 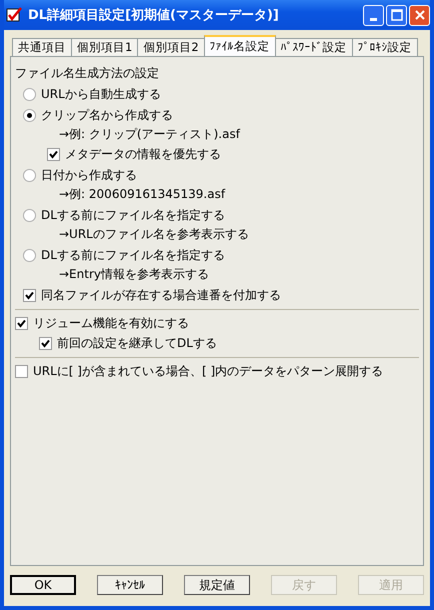 What do you see at coordinates (130, 585) in the screenshot?
I see `dialog-button: ｷｬﾝｾﾙ` at bounding box center [130, 585].